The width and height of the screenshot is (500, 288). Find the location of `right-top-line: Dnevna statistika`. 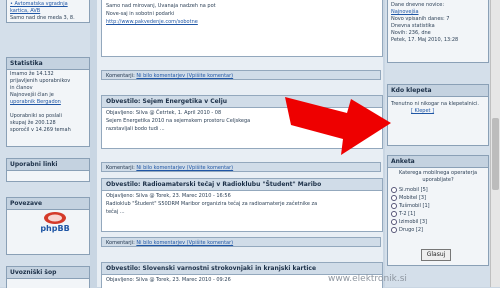

right-top-line: Dnevna statistika is located at coordinates (413, 26).